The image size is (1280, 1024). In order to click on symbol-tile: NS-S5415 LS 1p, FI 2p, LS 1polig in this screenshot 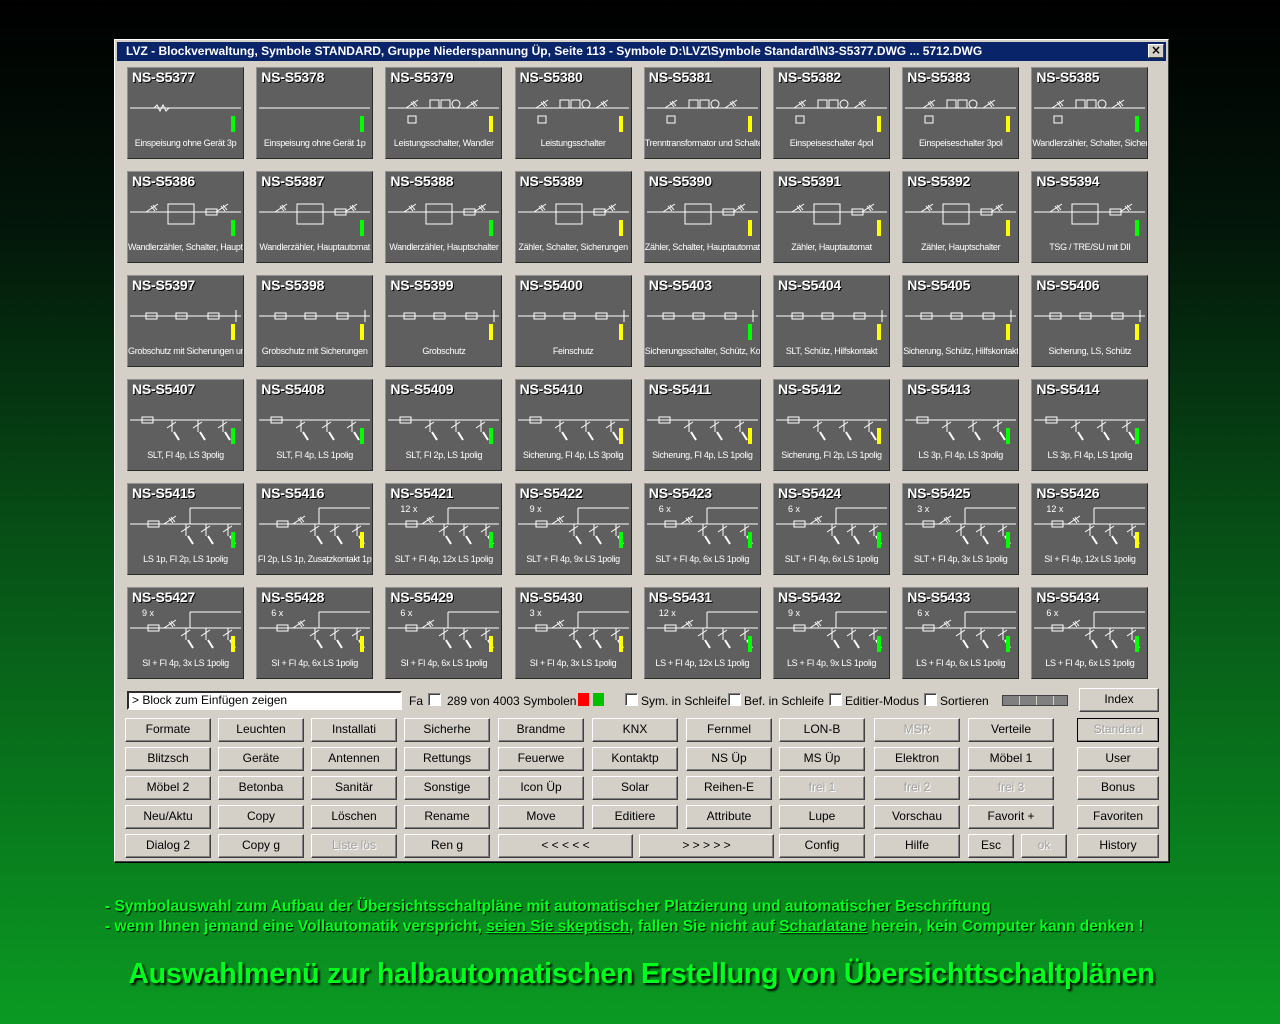, I will do `click(185, 529)`.